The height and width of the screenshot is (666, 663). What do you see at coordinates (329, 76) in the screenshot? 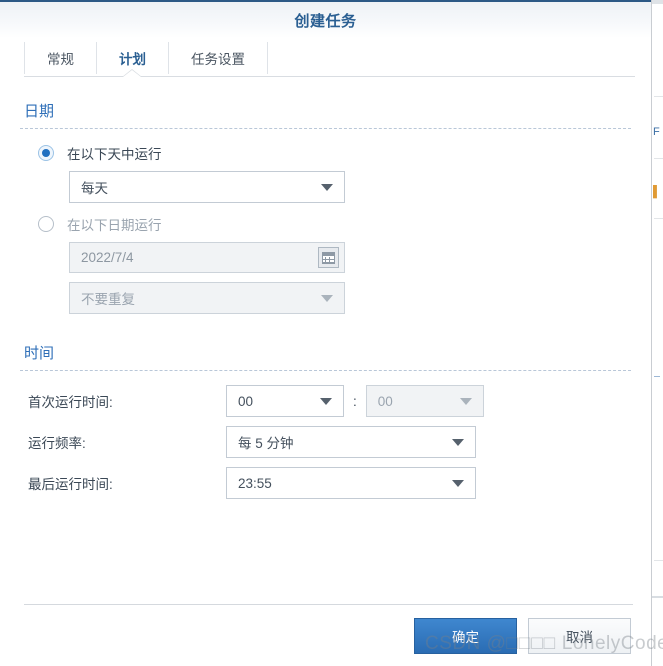
I see `tab-underline` at bounding box center [329, 76].